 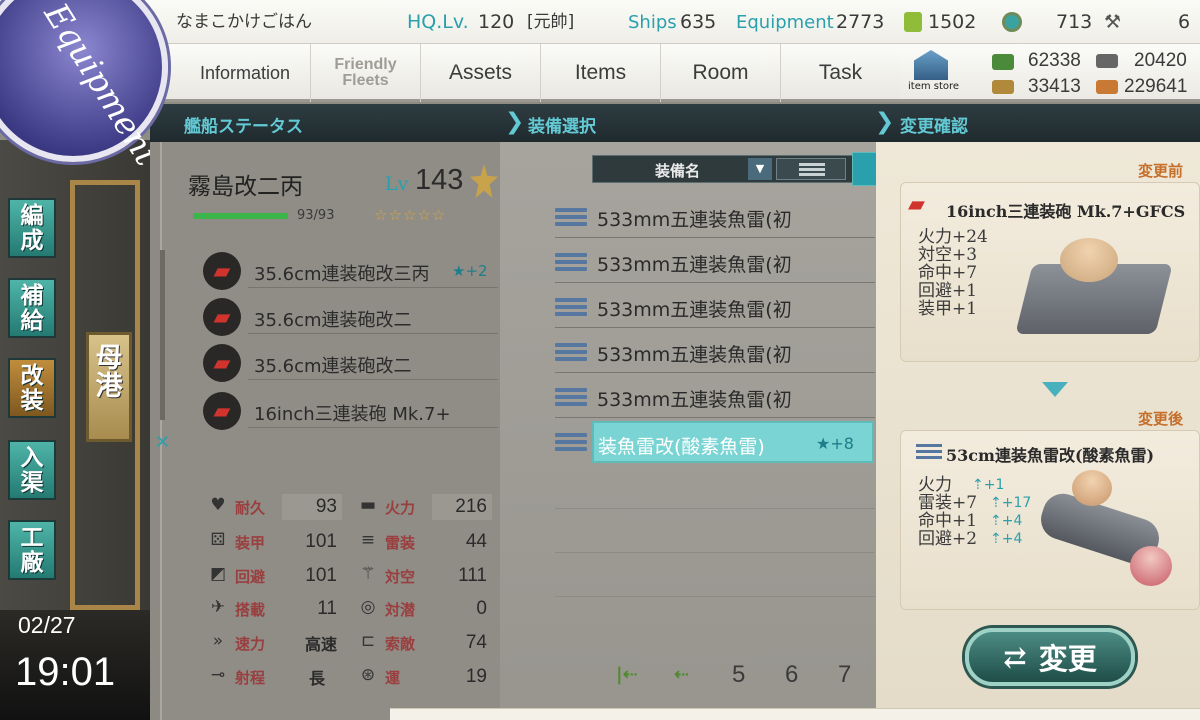 What do you see at coordinates (681, 674) in the screenshot?
I see `prev-page-icon: ⇠` at bounding box center [681, 674].